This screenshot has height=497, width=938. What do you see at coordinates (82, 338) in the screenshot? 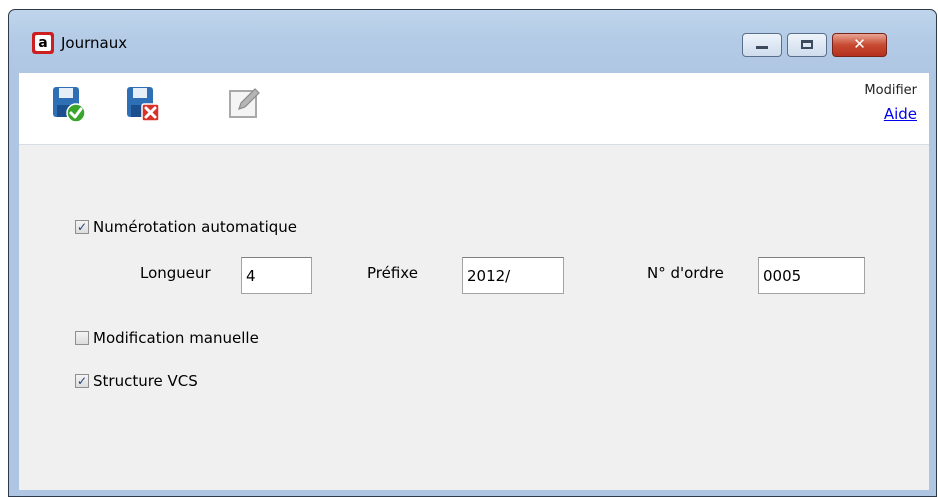
I see `manual-edit-checkbox` at bounding box center [82, 338].